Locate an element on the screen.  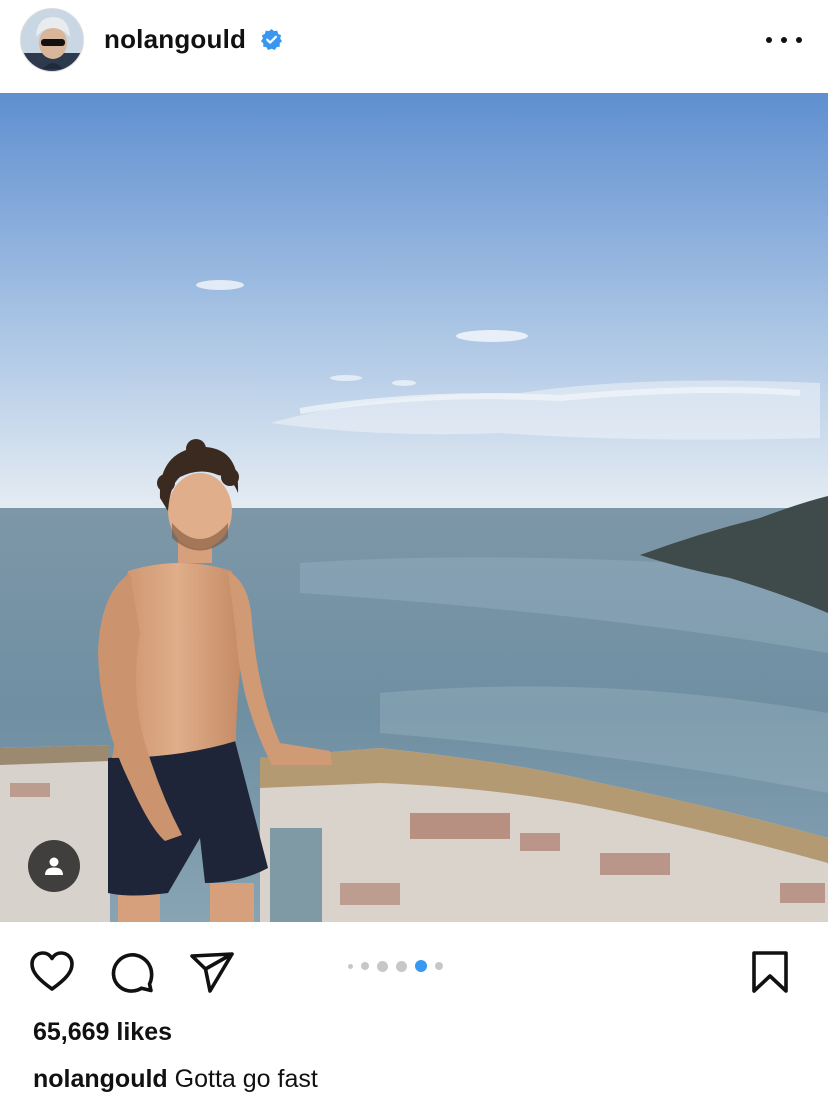
profile-avatar is located at coordinates (52, 40).